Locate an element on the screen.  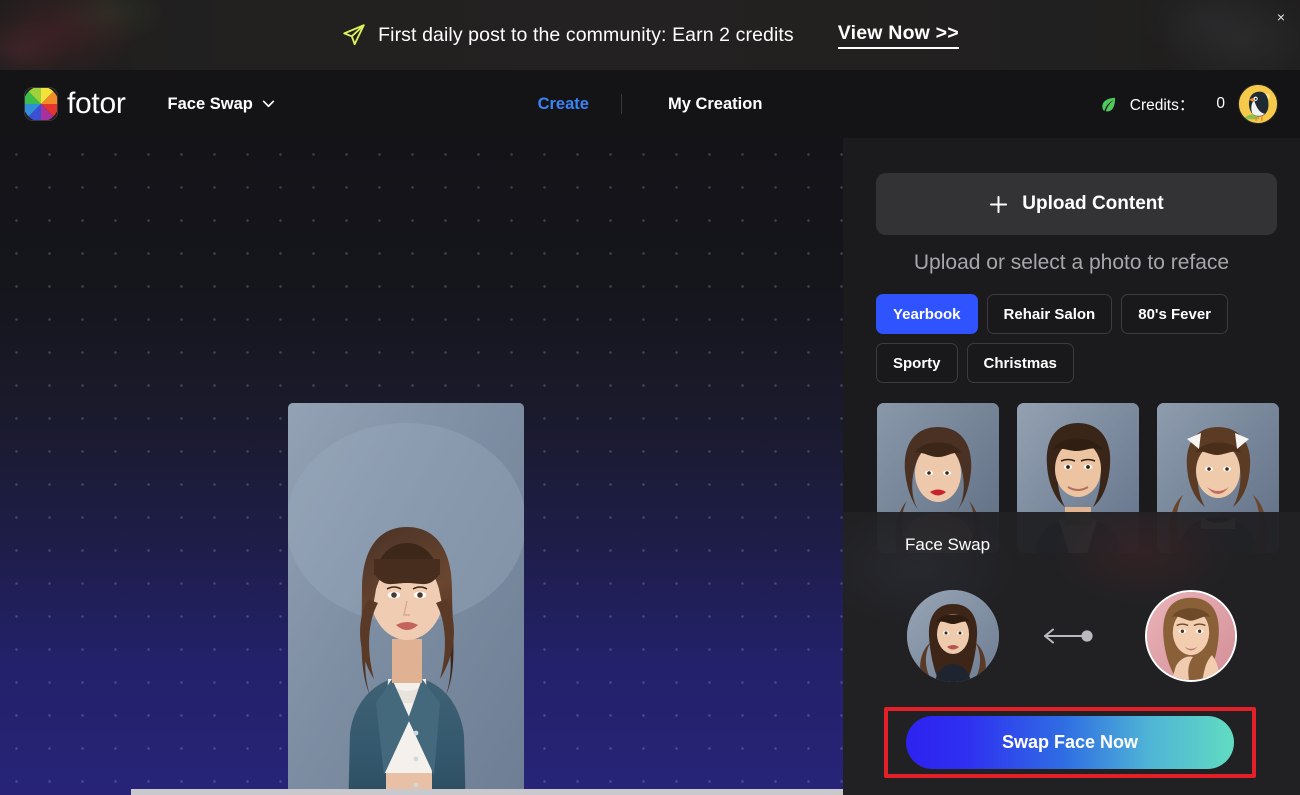
destination-face-thumbnail is located at coordinates (1190, 636).